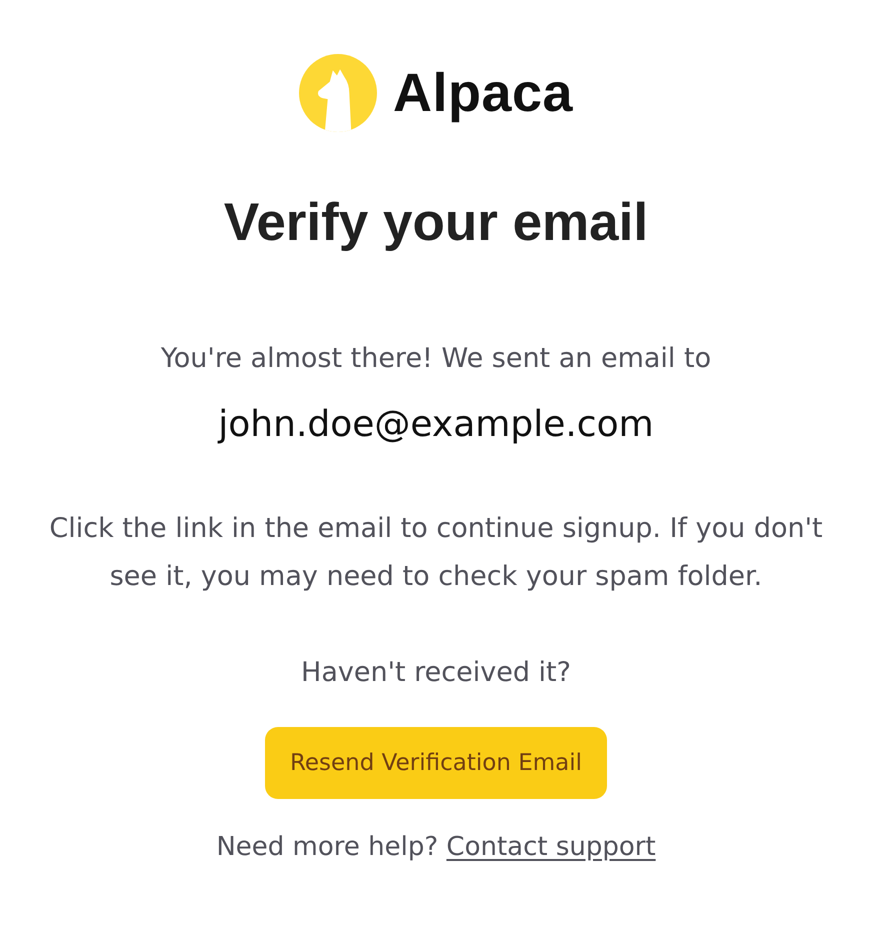 The image size is (872, 947). Describe the element at coordinates (436, 847) in the screenshot. I see `help-text: Need more help? Contact support` at that location.